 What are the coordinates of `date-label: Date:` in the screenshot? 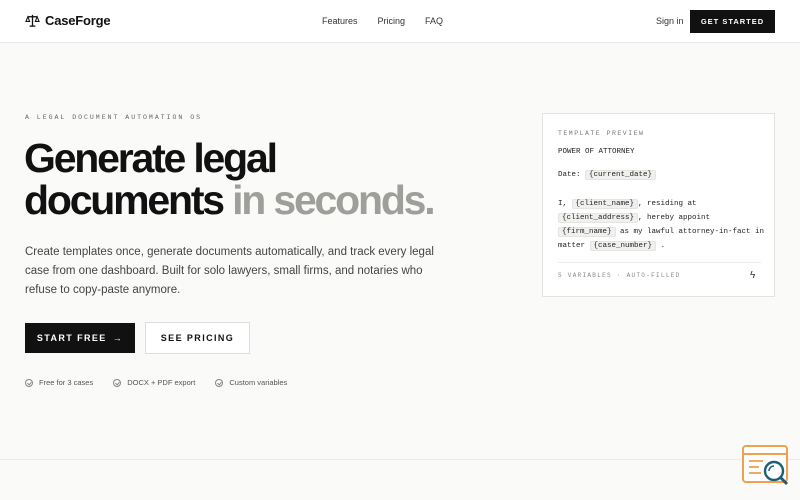 It's located at (569, 175).